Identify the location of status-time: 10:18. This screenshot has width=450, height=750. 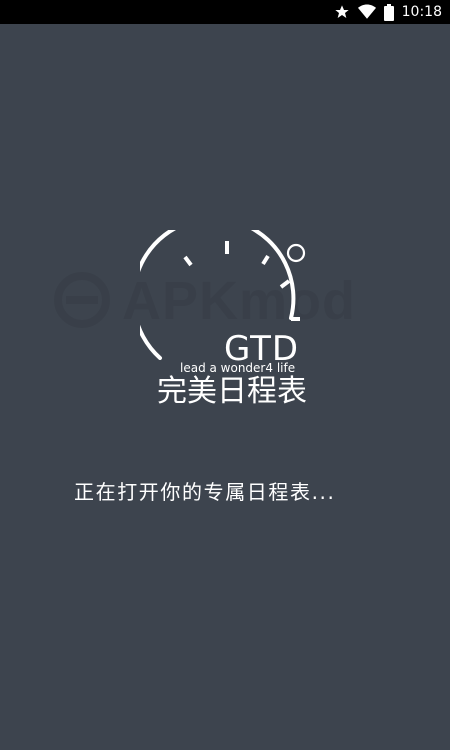
(421, 12).